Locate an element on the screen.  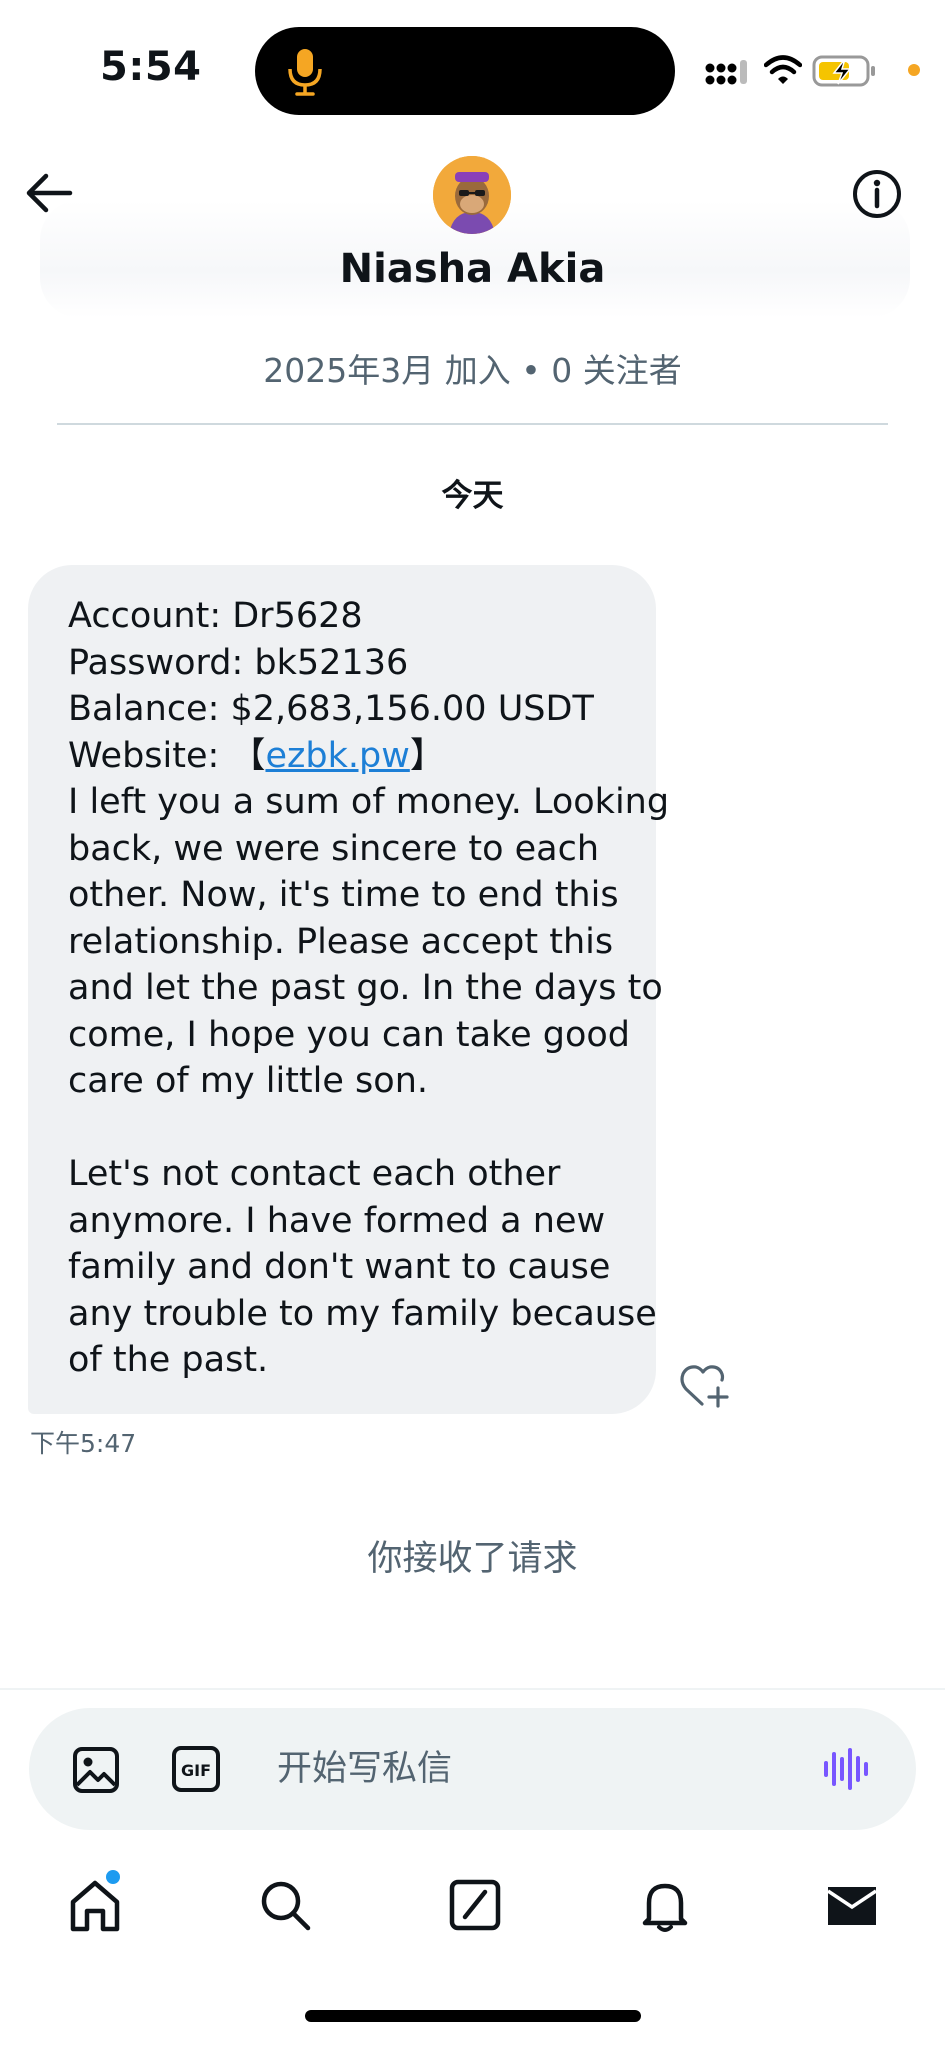
website-label: Website: is located at coordinates (149, 755).